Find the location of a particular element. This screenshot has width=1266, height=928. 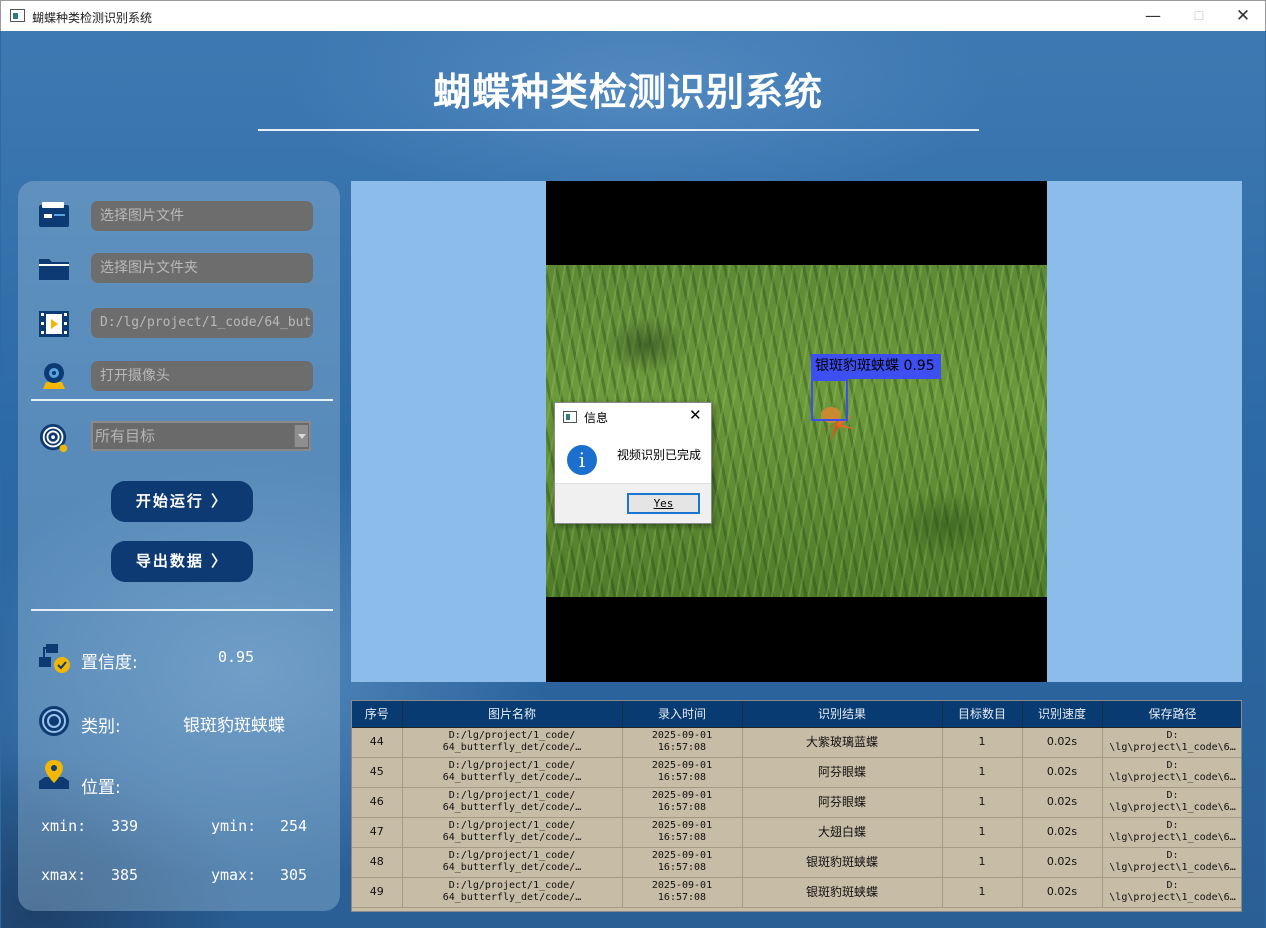

ymax-value: 305 is located at coordinates (294, 875).